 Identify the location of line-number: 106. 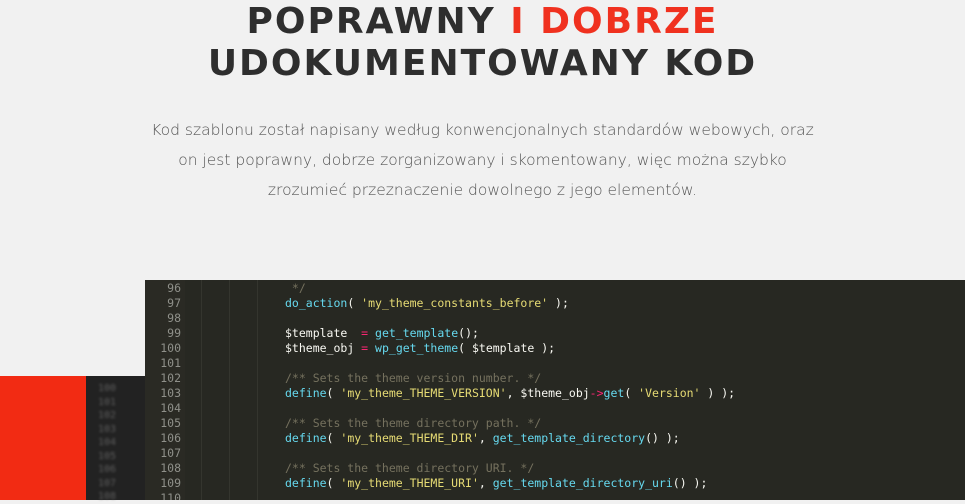
(170, 438).